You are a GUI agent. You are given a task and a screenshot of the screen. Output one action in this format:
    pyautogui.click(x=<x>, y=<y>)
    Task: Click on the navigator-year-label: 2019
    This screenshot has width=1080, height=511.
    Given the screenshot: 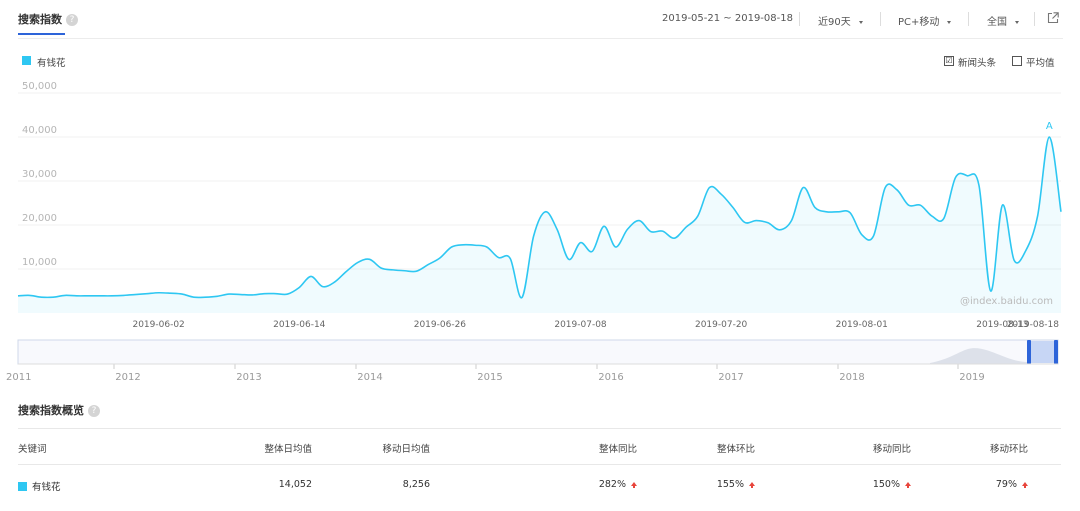 What is the action you would take?
    pyautogui.click(x=971, y=377)
    